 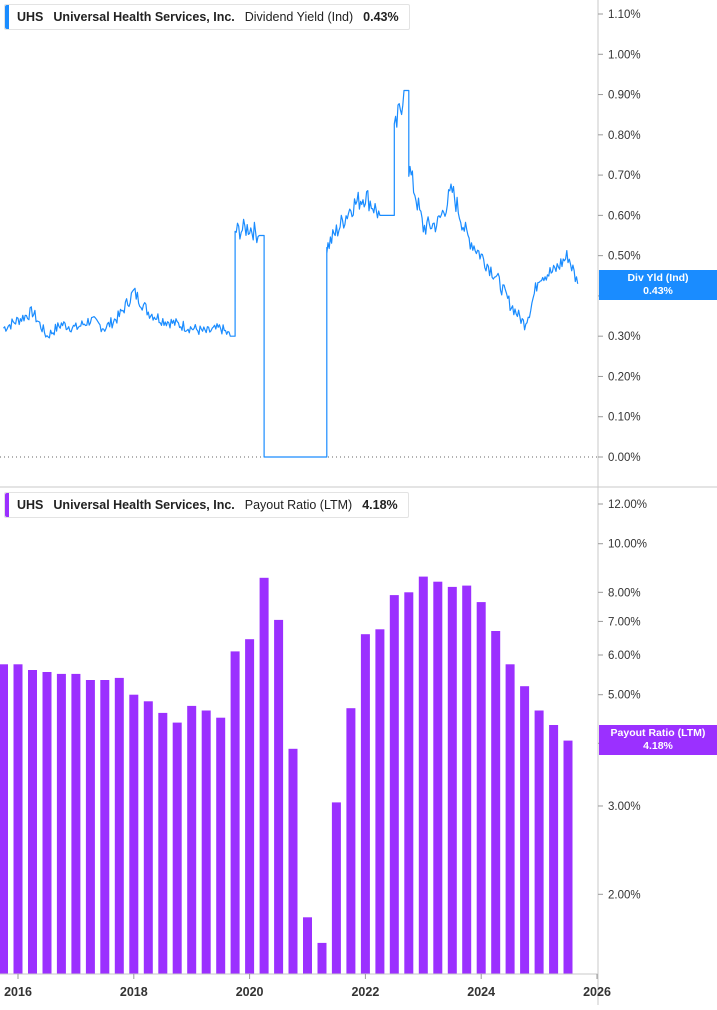 What do you see at coordinates (624, 622) in the screenshot?
I see `y-tick-label: 7.00%` at bounding box center [624, 622].